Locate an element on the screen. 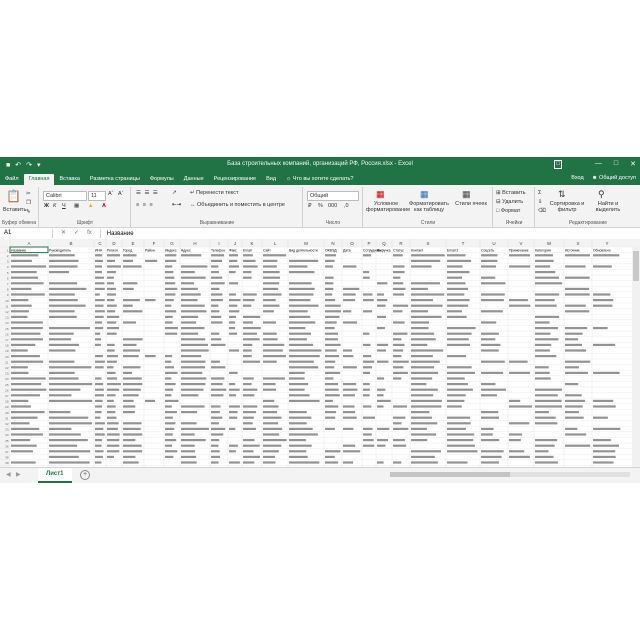 The image size is (640, 640). column-header-Y: Y is located at coordinates (606, 243).